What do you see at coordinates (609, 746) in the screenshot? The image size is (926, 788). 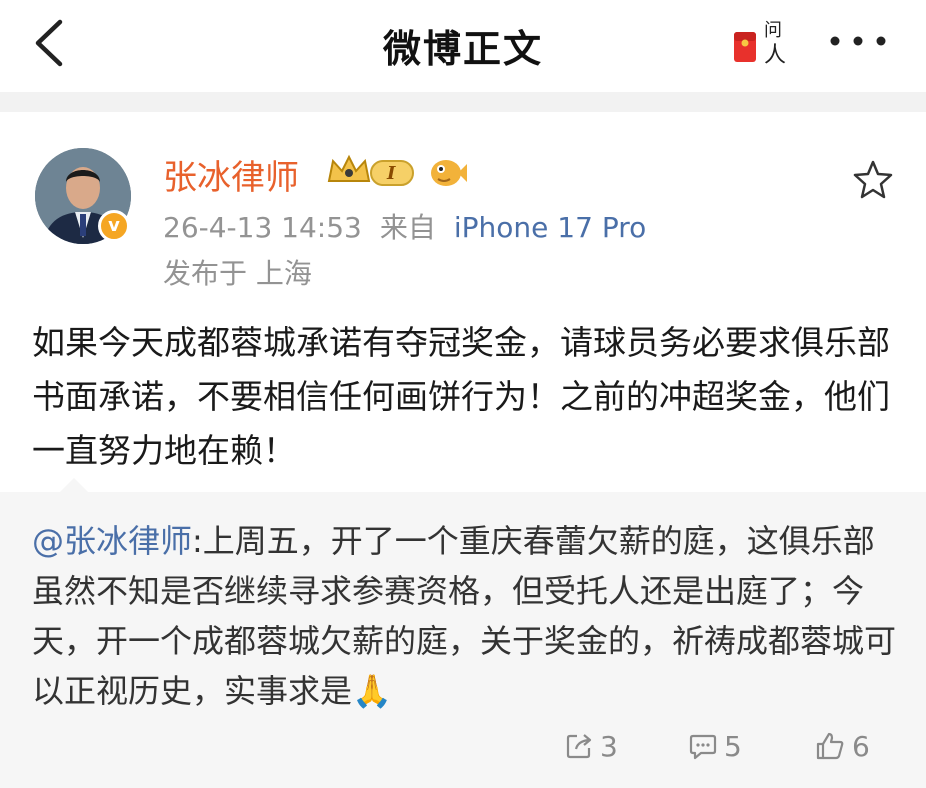 I see `repost-count: 3` at bounding box center [609, 746].